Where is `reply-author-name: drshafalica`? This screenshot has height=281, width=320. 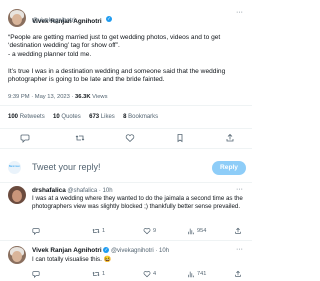
reply-author-name: drshafalica is located at coordinates (49, 190).